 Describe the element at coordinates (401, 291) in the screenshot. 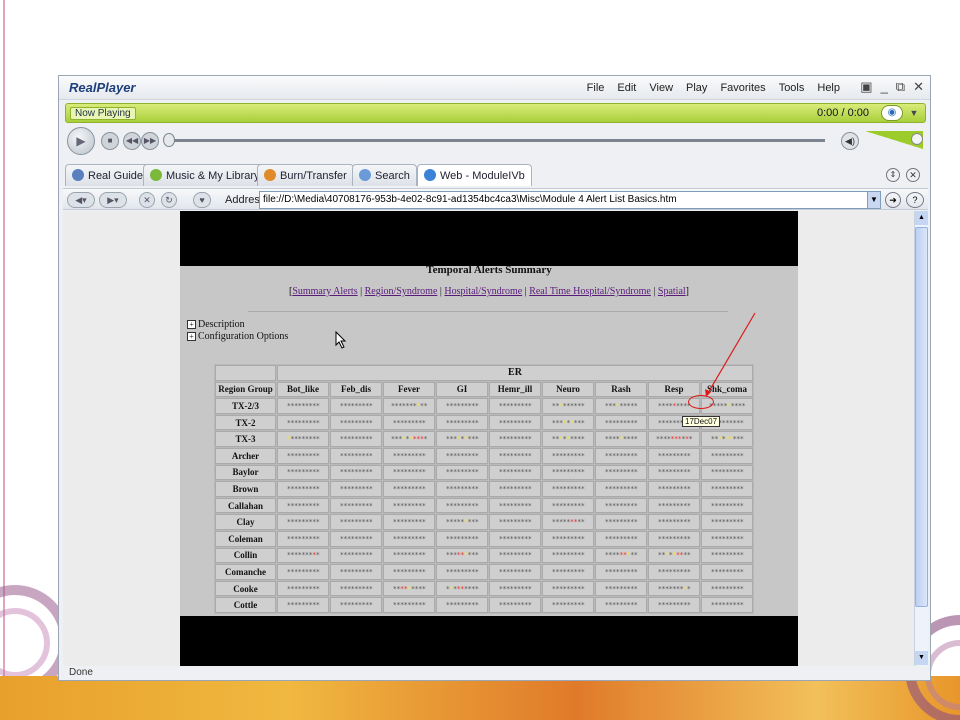

I see `link-region-syndrome: Region/Syndrome` at that location.